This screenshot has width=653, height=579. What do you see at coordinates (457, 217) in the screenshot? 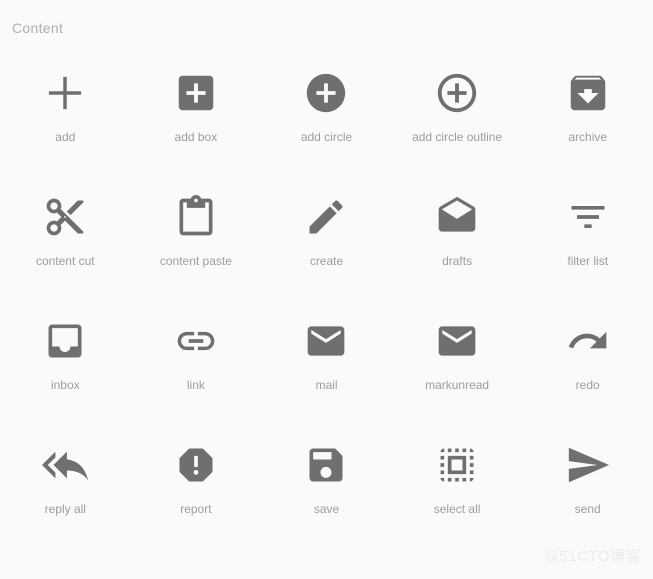
I see `drafts-icon` at bounding box center [457, 217].